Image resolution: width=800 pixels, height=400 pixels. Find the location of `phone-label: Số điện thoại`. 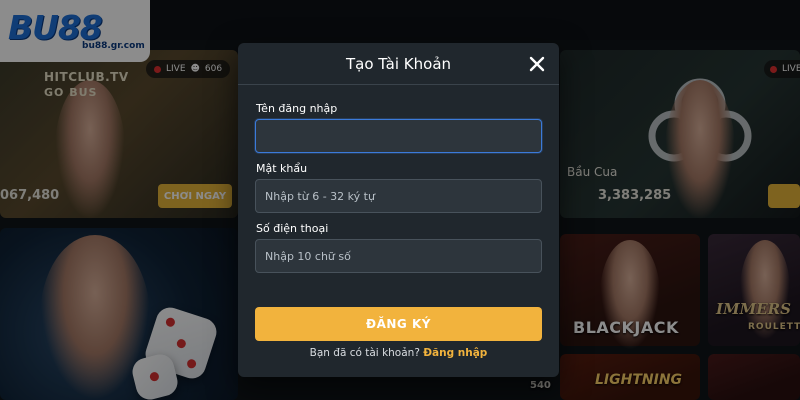

phone-label: Số điện thoại is located at coordinates (292, 228).